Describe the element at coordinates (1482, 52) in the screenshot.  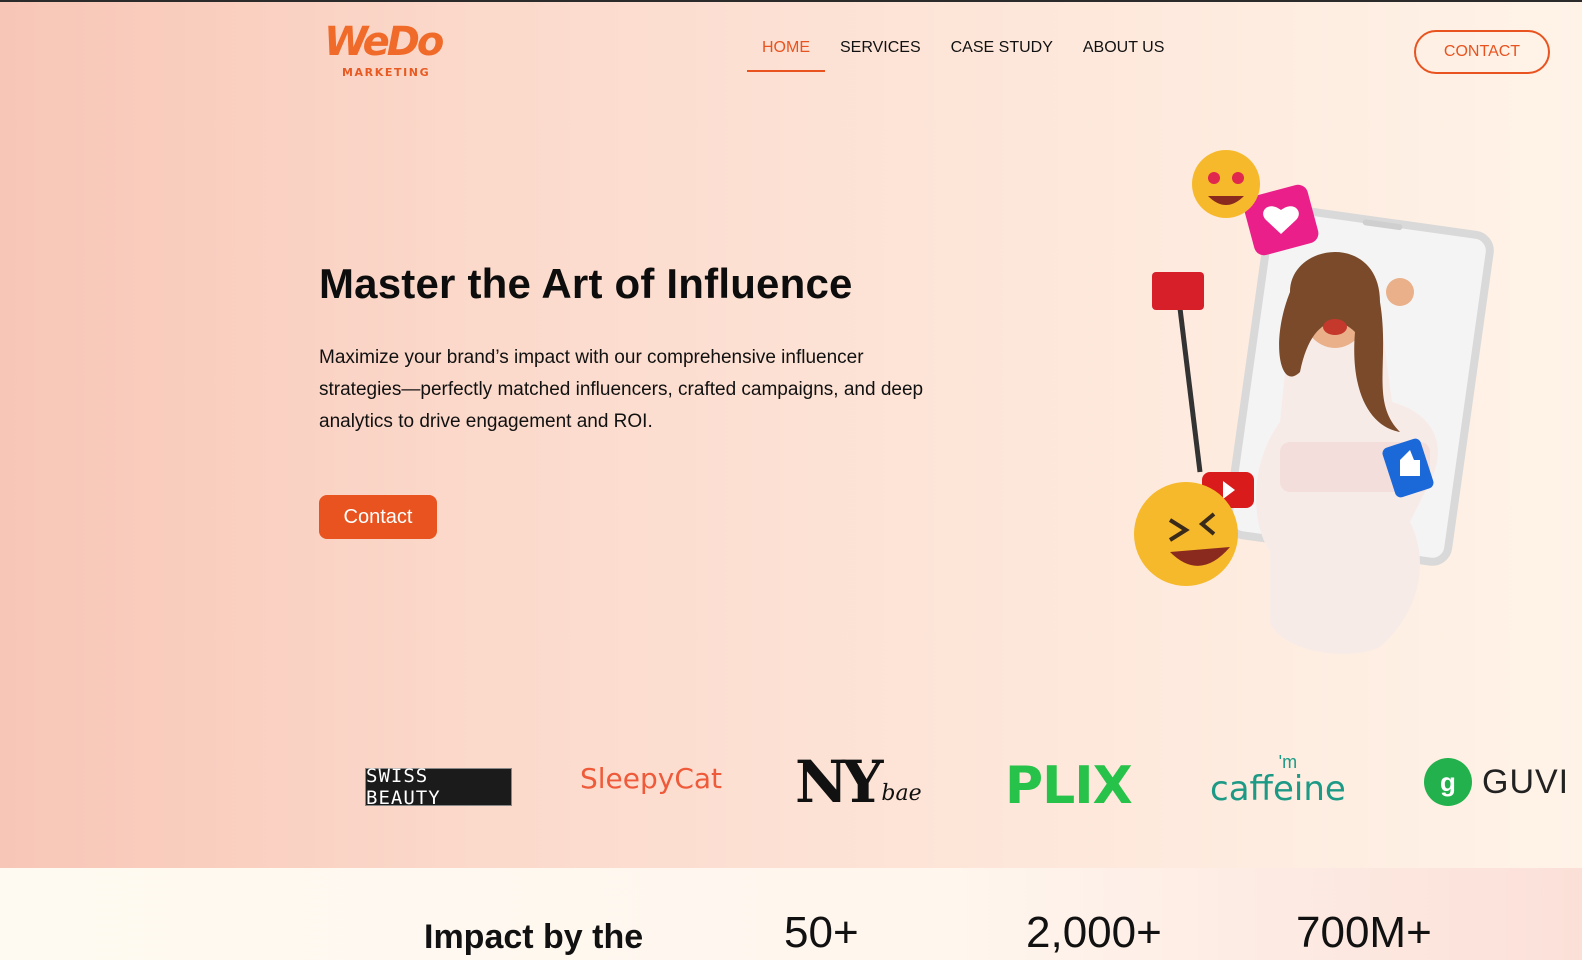
I see `contact-nav-button: CONTACT` at that location.